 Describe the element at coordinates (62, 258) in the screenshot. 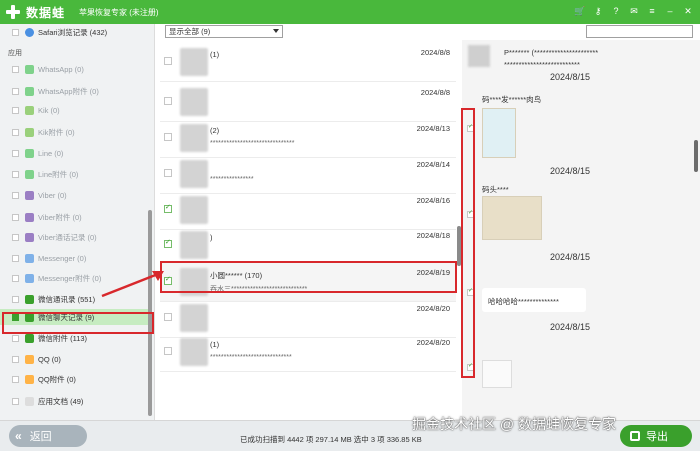

I see `sidebar-item-label: Messenger (0)` at that location.